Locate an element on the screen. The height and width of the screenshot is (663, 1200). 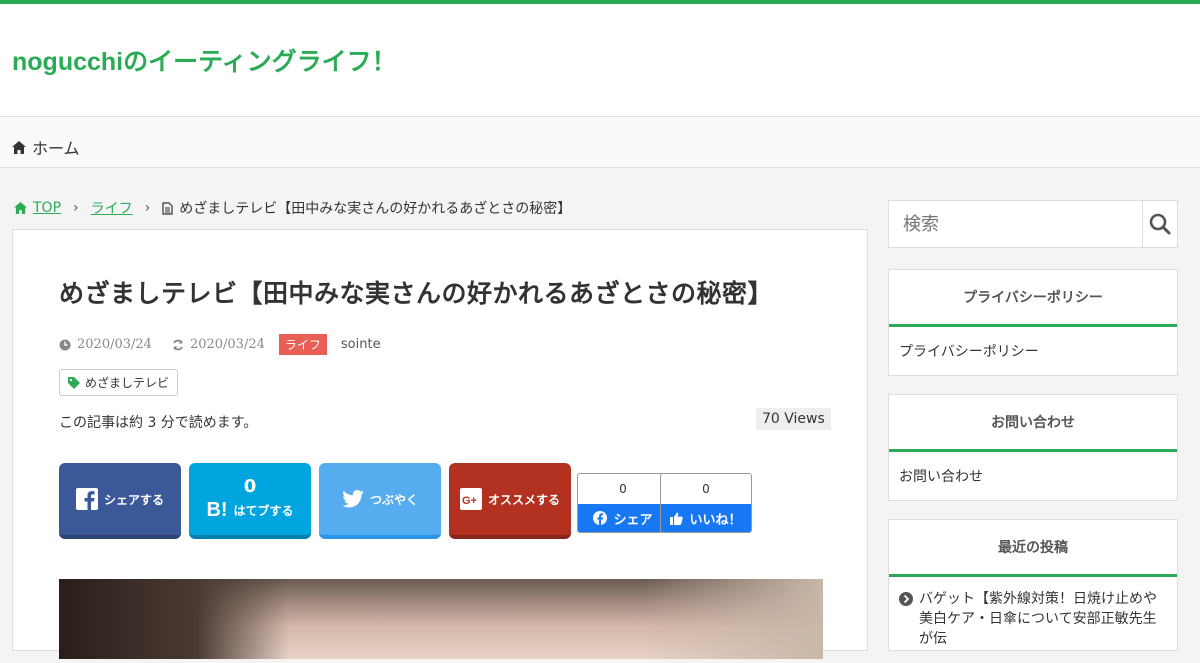
author-name: sointe is located at coordinates (361, 344).